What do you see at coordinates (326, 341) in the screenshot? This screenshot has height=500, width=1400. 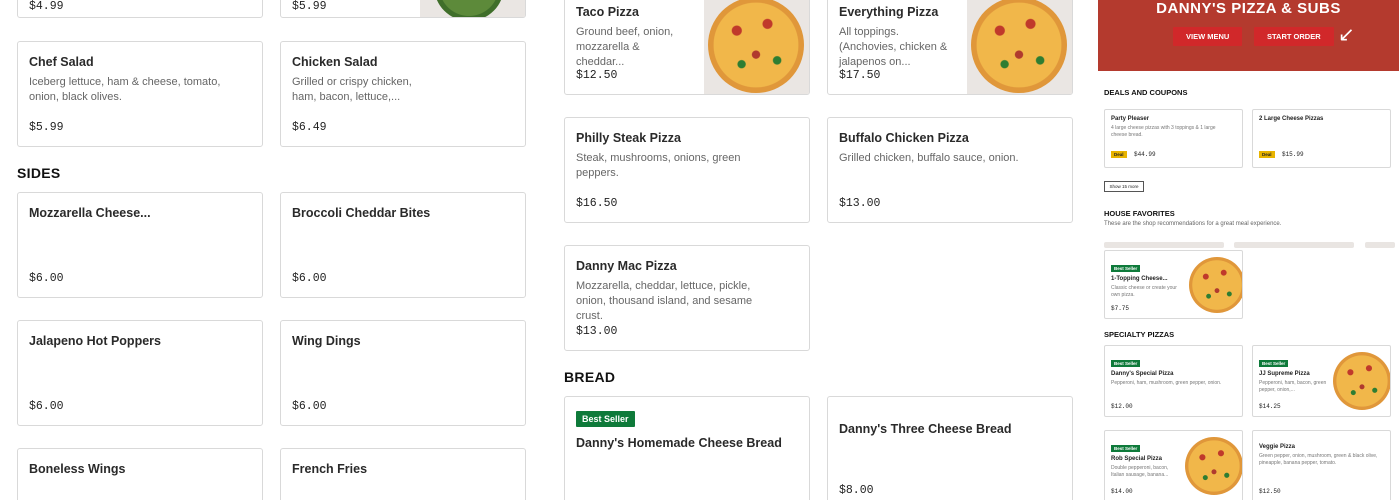 I see `item-name: Wing Dings` at bounding box center [326, 341].